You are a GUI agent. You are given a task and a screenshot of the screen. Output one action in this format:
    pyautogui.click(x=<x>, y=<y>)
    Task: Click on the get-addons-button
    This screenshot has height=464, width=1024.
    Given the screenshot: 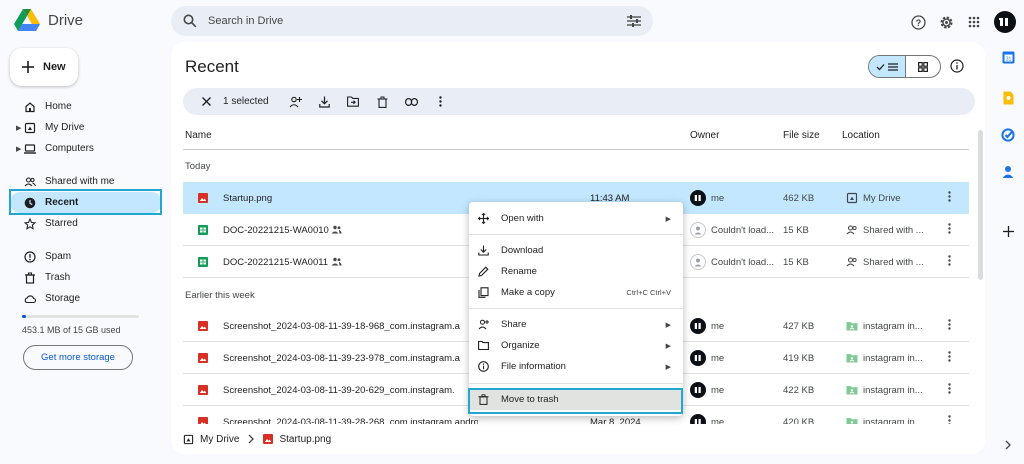 What is the action you would take?
    pyautogui.click(x=1008, y=231)
    